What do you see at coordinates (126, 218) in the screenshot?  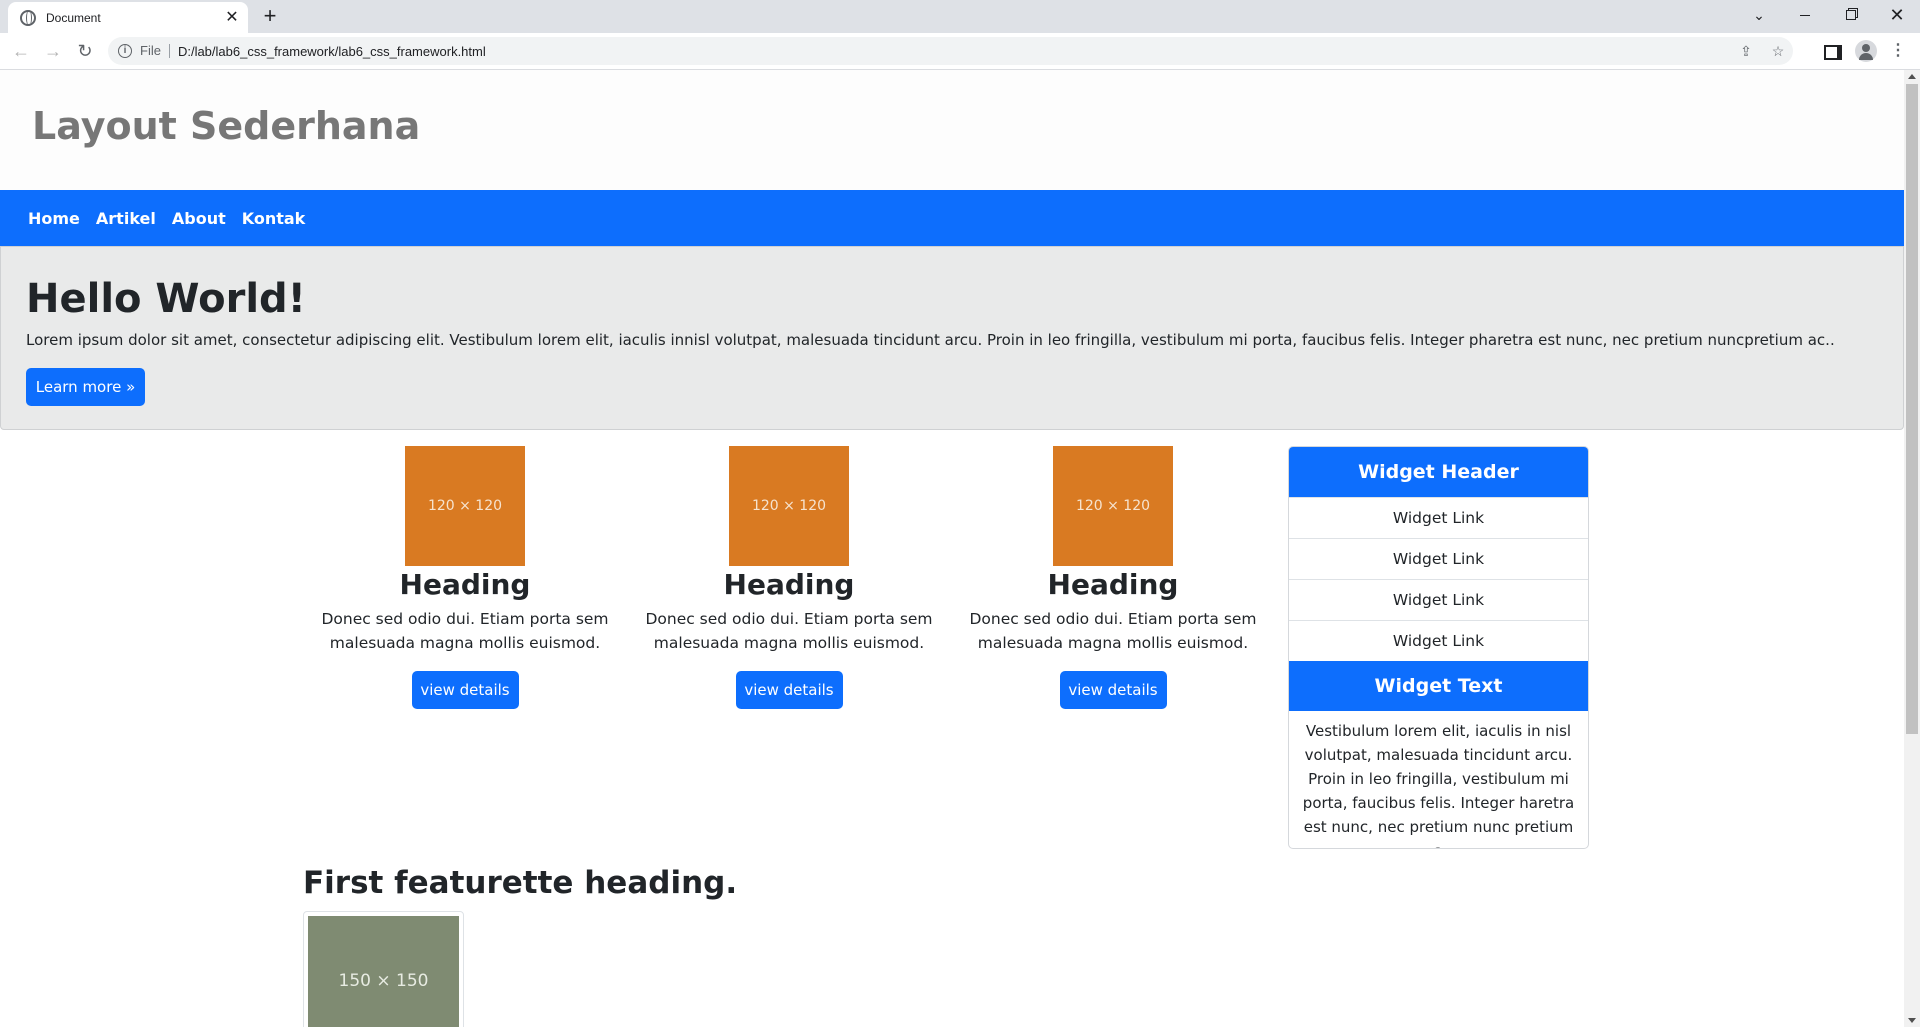 I see `nav-link-artikel: Artikel` at bounding box center [126, 218].